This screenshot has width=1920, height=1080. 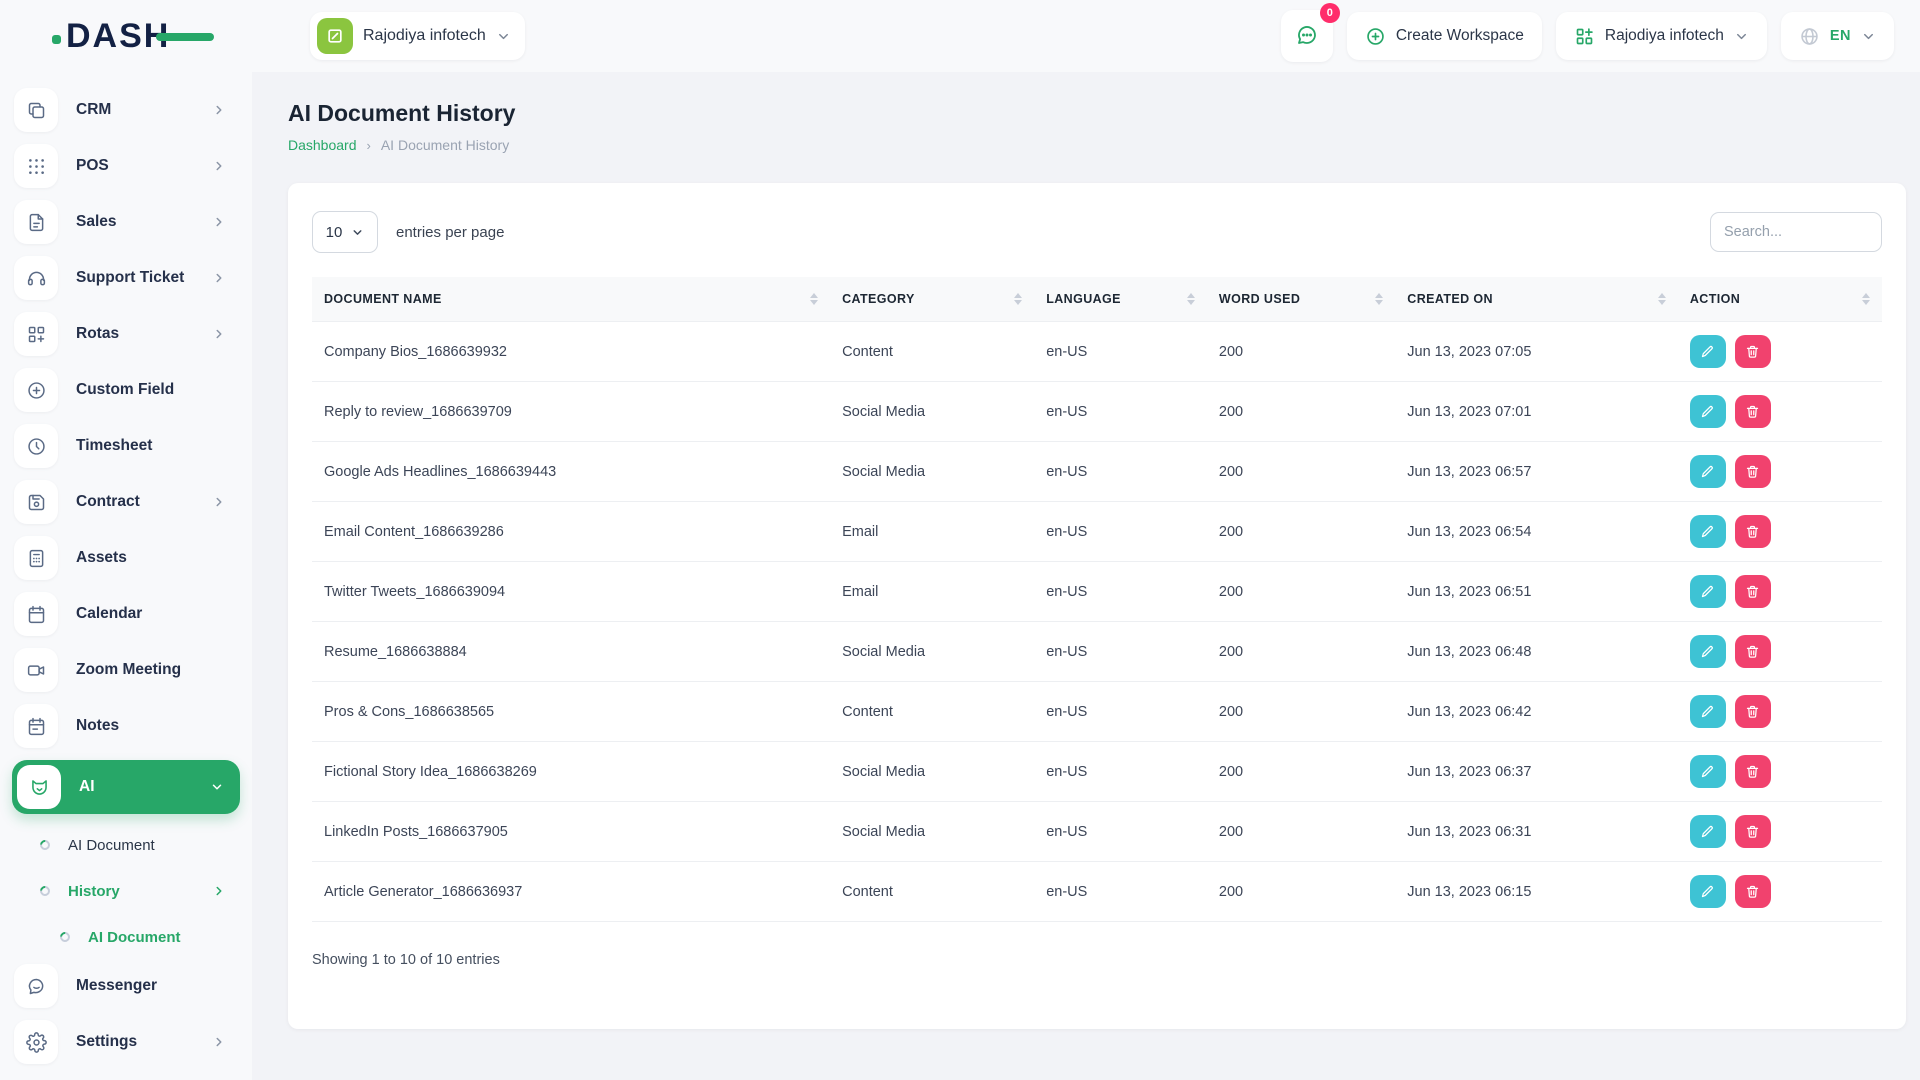 I want to click on messages-badge: 0, so click(x=1329, y=13).